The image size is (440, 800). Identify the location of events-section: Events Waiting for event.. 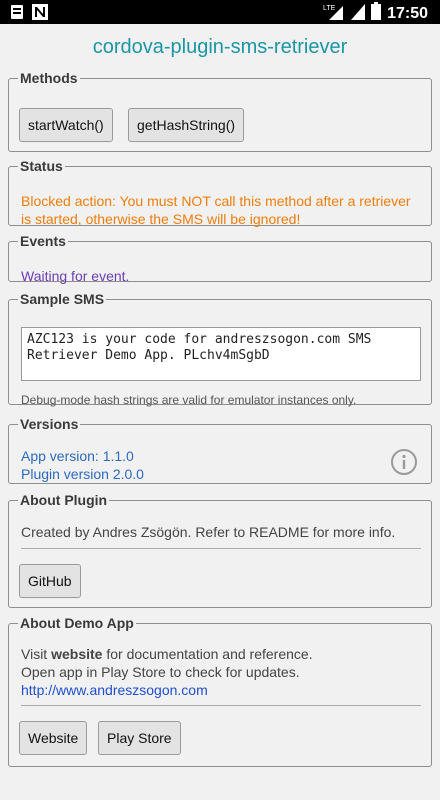
(220, 258).